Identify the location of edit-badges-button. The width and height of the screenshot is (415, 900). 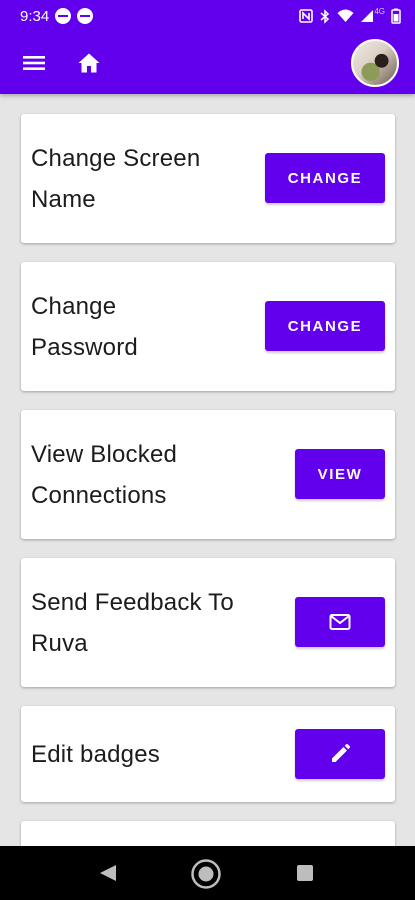
(340, 754).